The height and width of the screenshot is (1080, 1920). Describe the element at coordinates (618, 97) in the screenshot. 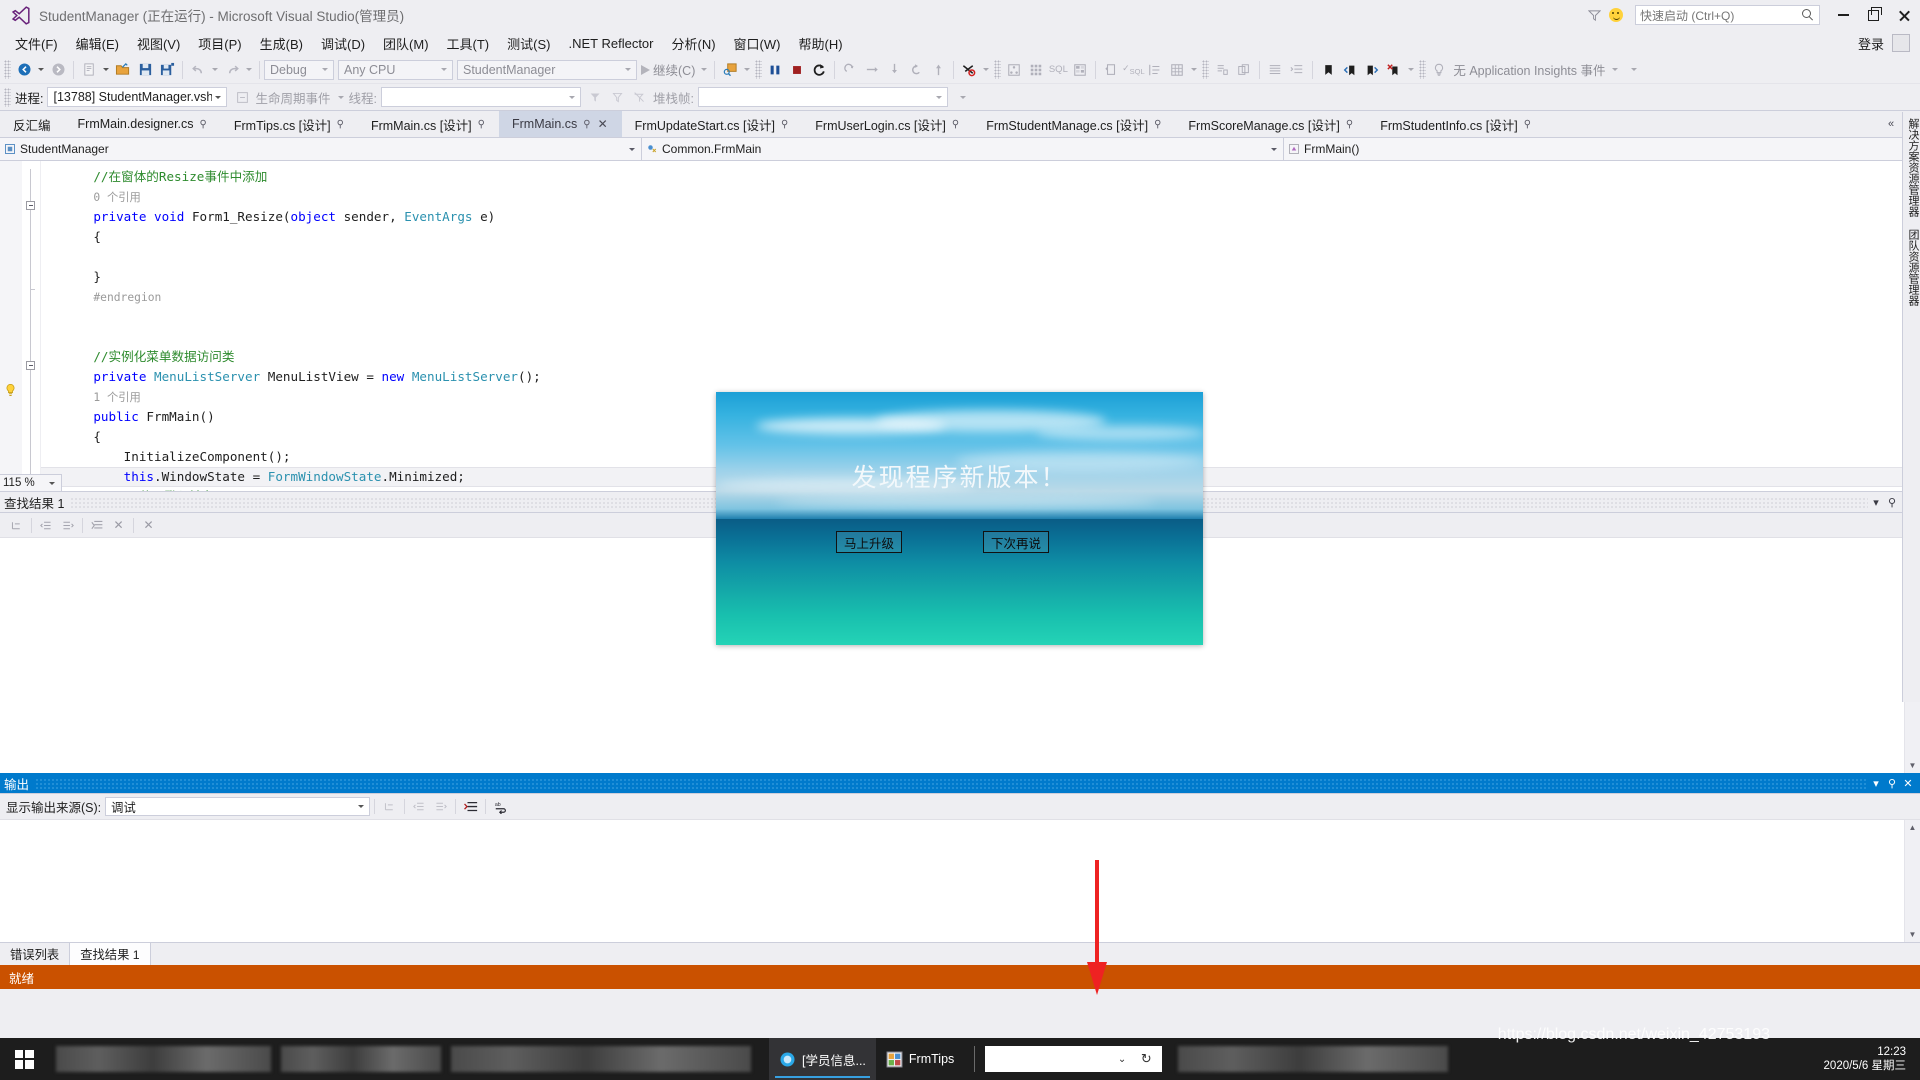

I see `flag-filter-icon` at that location.